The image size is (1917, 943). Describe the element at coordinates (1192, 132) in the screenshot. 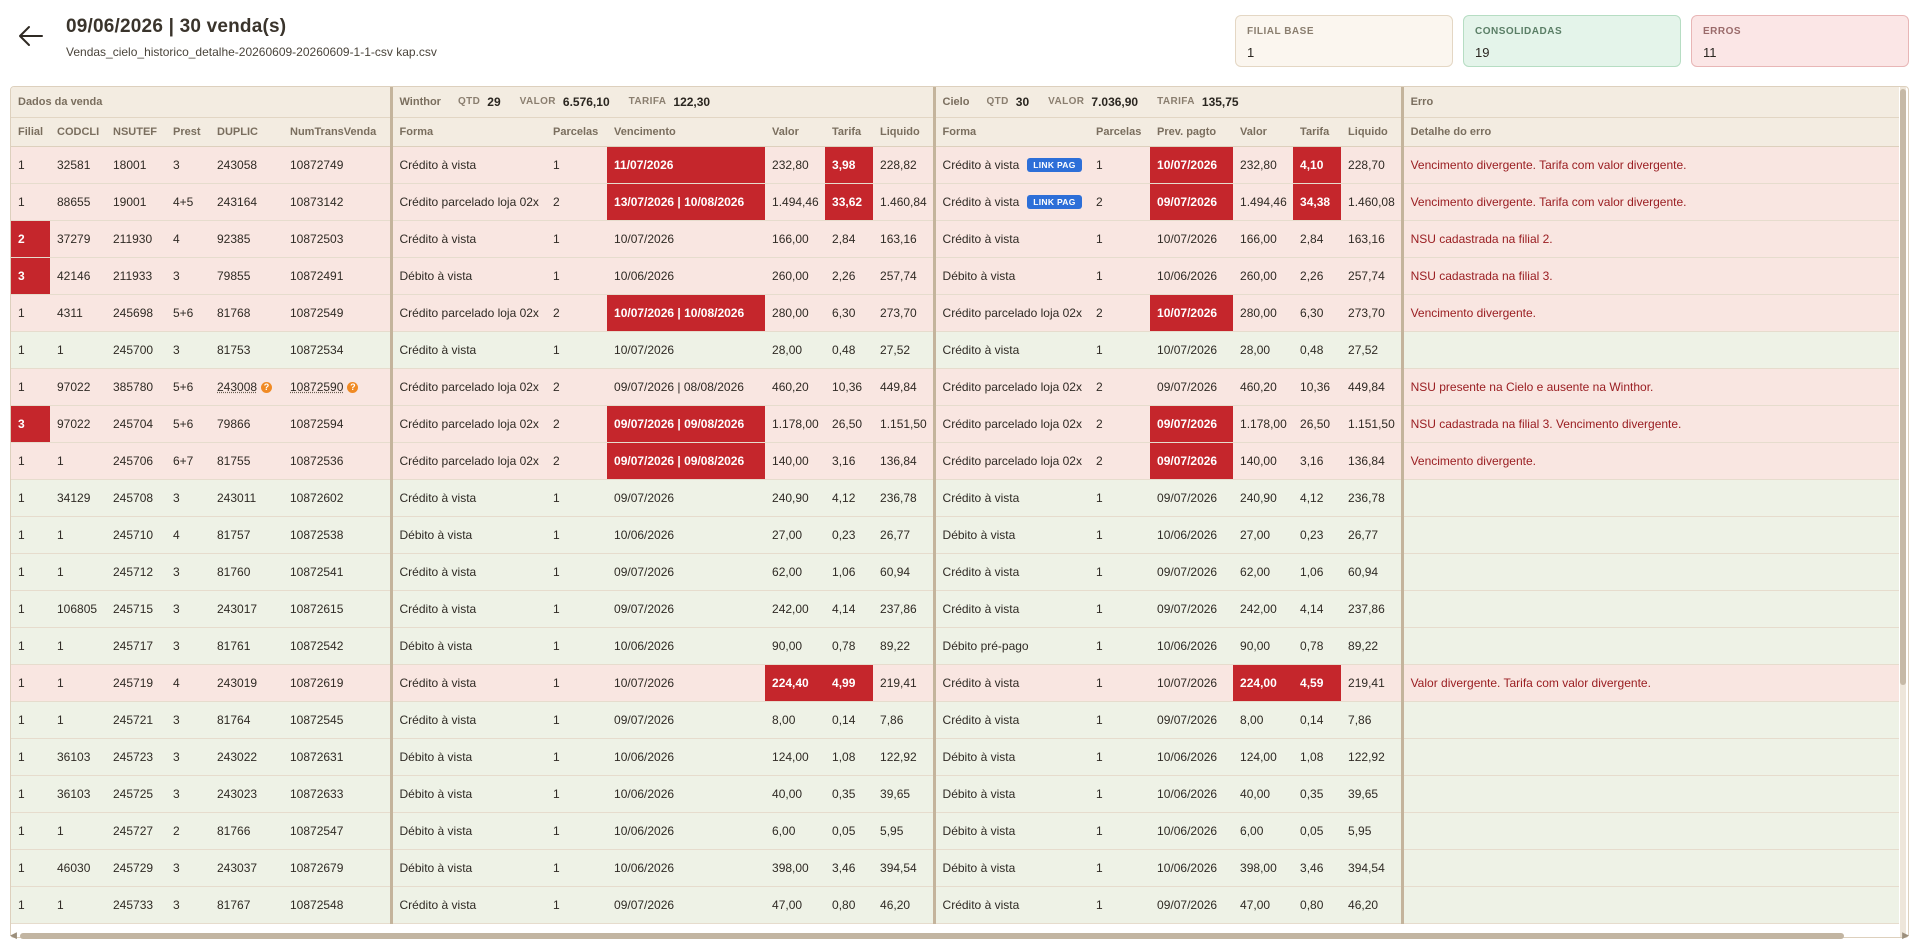

I see `column-header-c-prev-pagto: Prev. pagto` at that location.